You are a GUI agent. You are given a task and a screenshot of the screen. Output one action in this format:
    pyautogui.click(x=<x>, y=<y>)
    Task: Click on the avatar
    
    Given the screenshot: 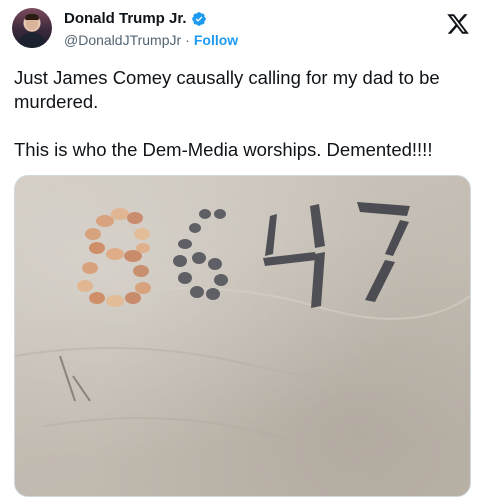 What is the action you would take?
    pyautogui.click(x=32, y=28)
    